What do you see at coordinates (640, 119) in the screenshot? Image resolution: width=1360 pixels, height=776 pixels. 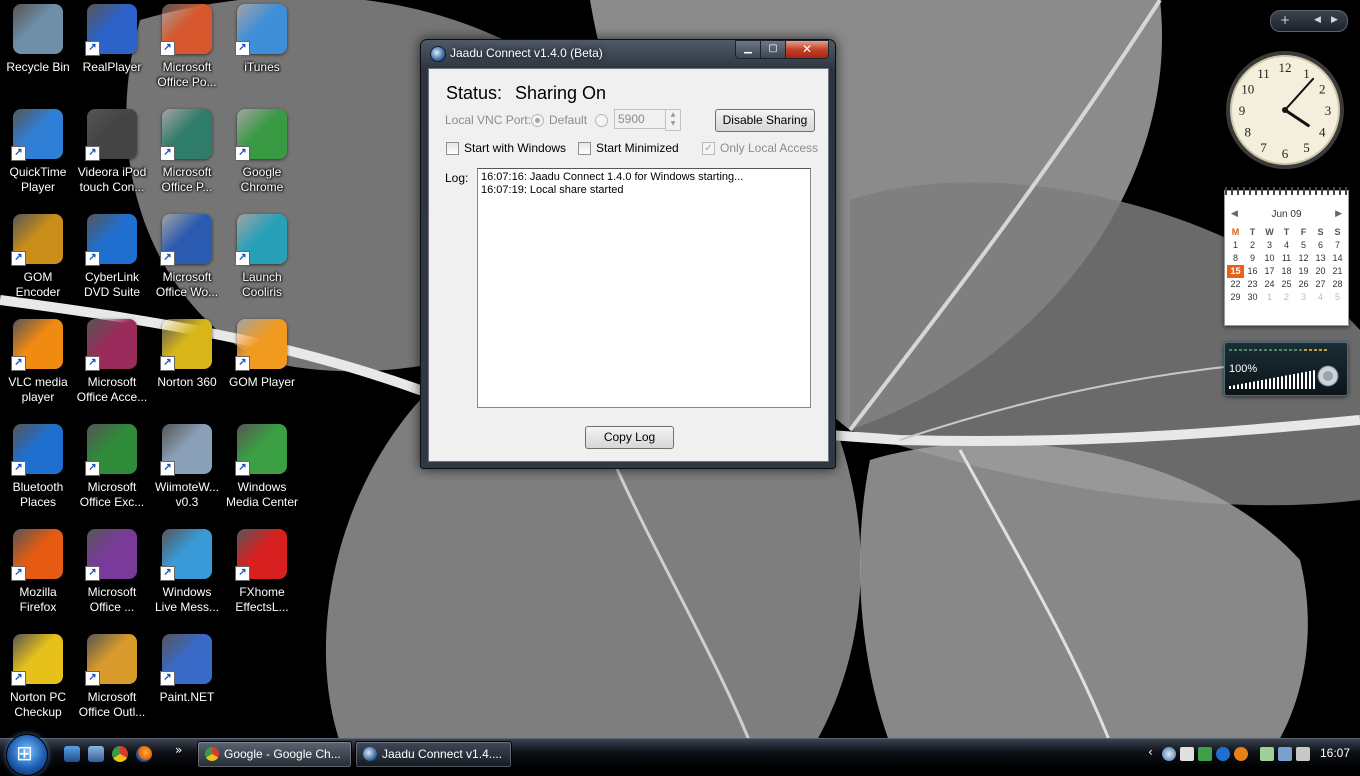 I see `port-input: 5900` at bounding box center [640, 119].